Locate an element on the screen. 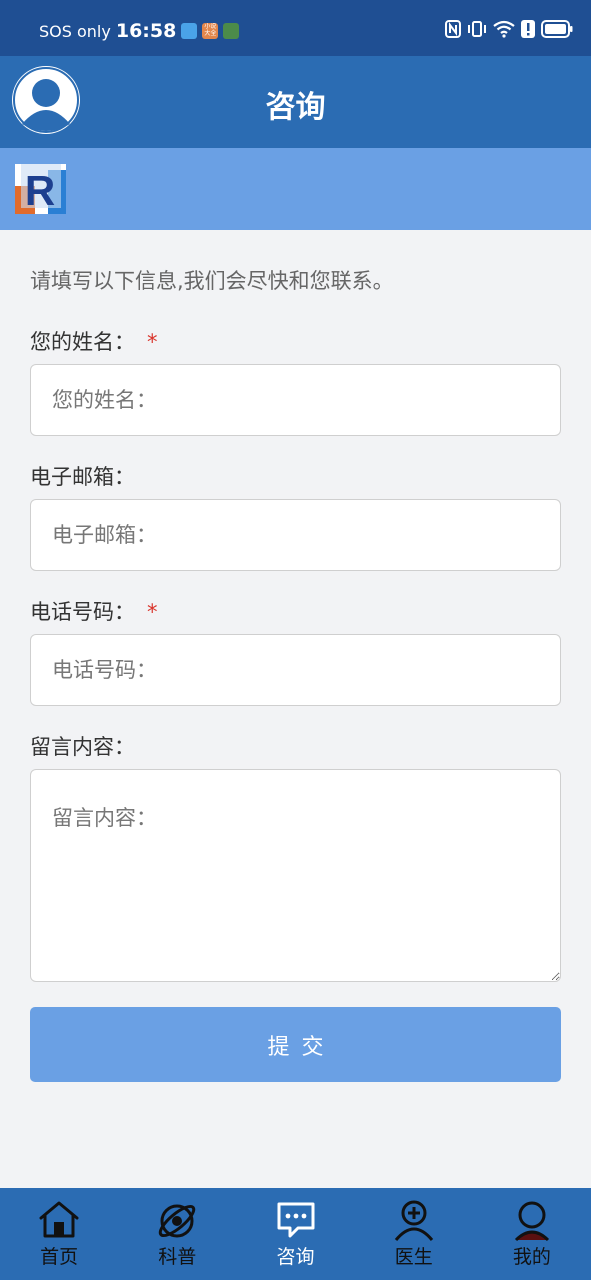  tab-doctor: 医生 is located at coordinates (414, 1234).